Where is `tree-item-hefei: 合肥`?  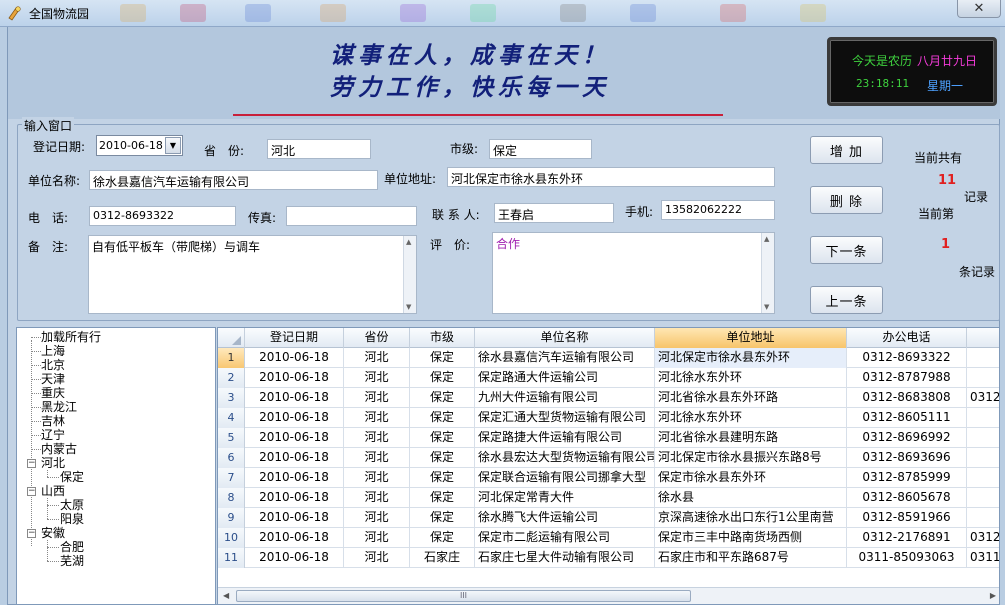
tree-item-hefei: 合肥 is located at coordinates (72, 547).